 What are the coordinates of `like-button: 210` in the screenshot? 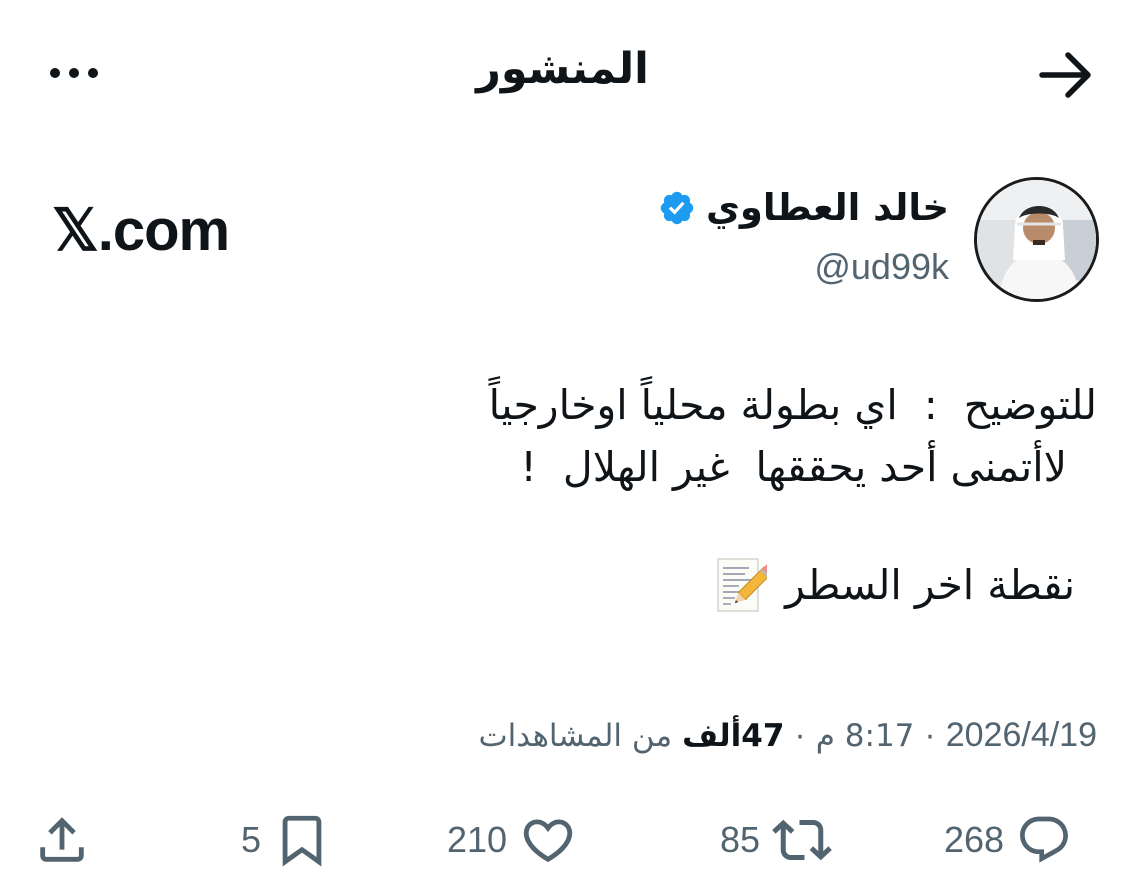 It's located at (512, 840).